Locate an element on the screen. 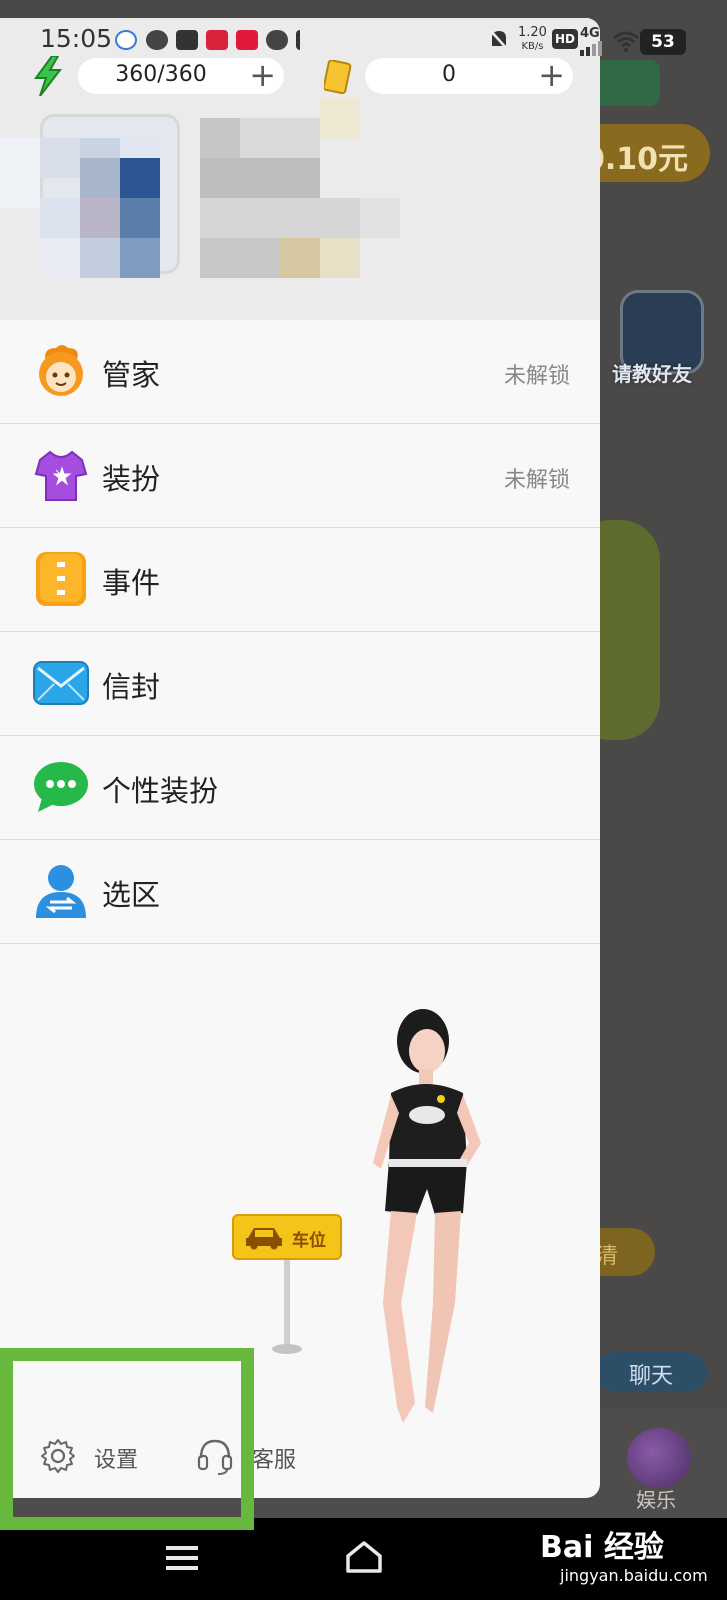  status-time: 15:05 is located at coordinates (76, 38).